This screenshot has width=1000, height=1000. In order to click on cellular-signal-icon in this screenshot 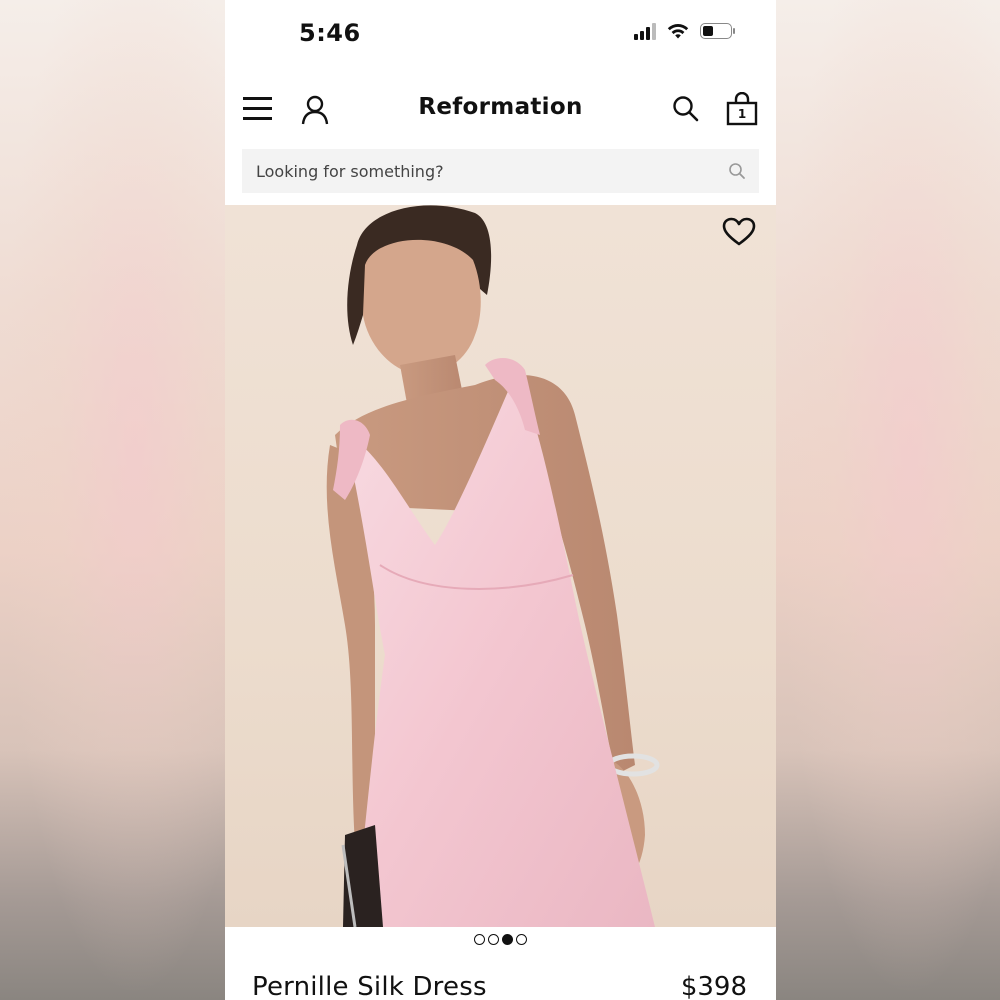, I will do `click(645, 31)`.